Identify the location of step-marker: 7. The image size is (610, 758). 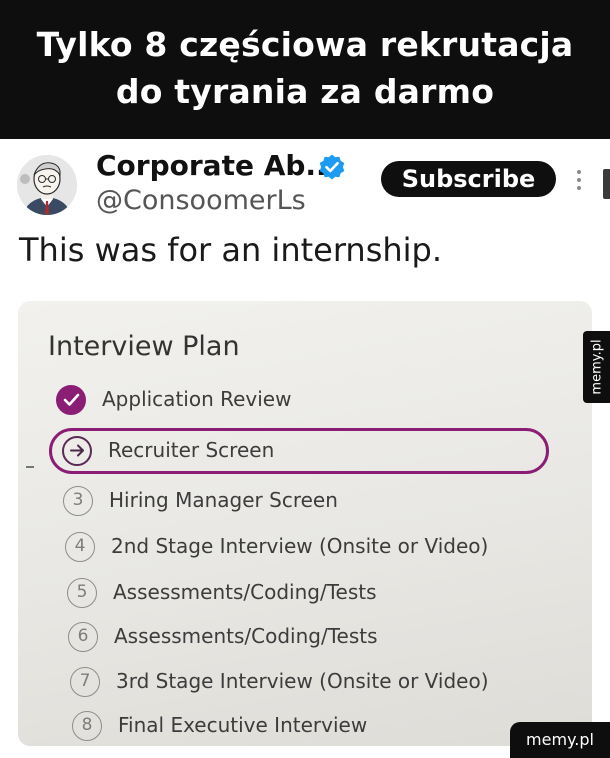
(85, 682).